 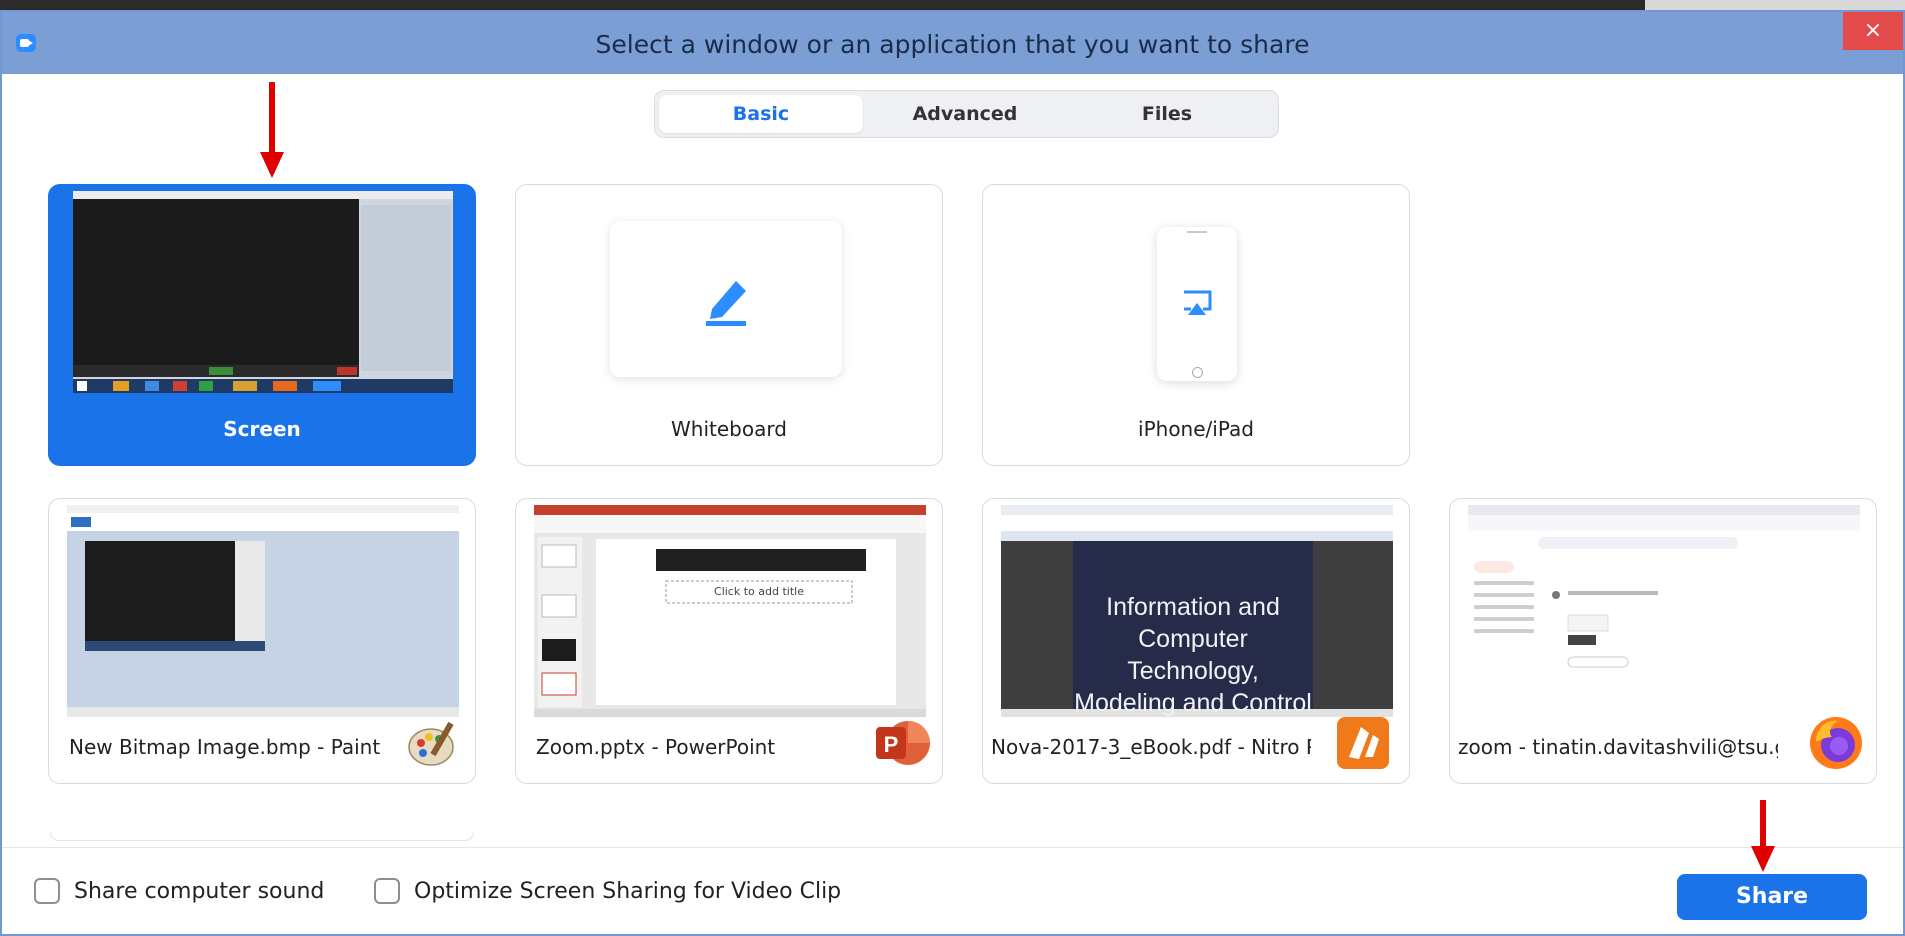 I want to click on ppt-title-placeholder: Click to add title, so click(x=759, y=591).